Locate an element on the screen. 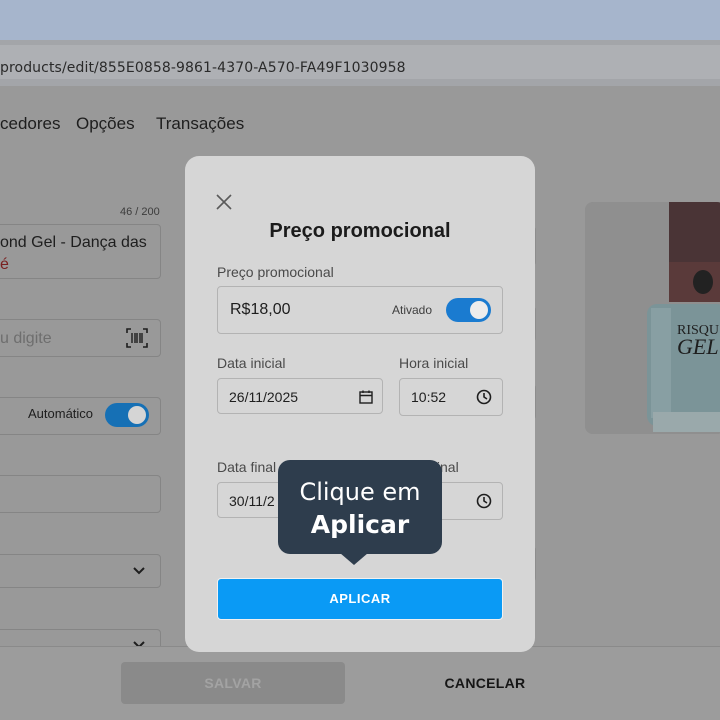 The height and width of the screenshot is (720, 720). barcode-placeholder: u digite is located at coordinates (26, 338).